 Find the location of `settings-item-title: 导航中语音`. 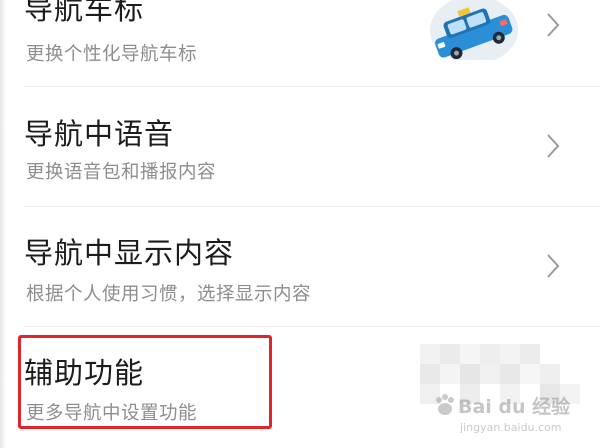

settings-item-title: 导航中语音 is located at coordinates (99, 134).